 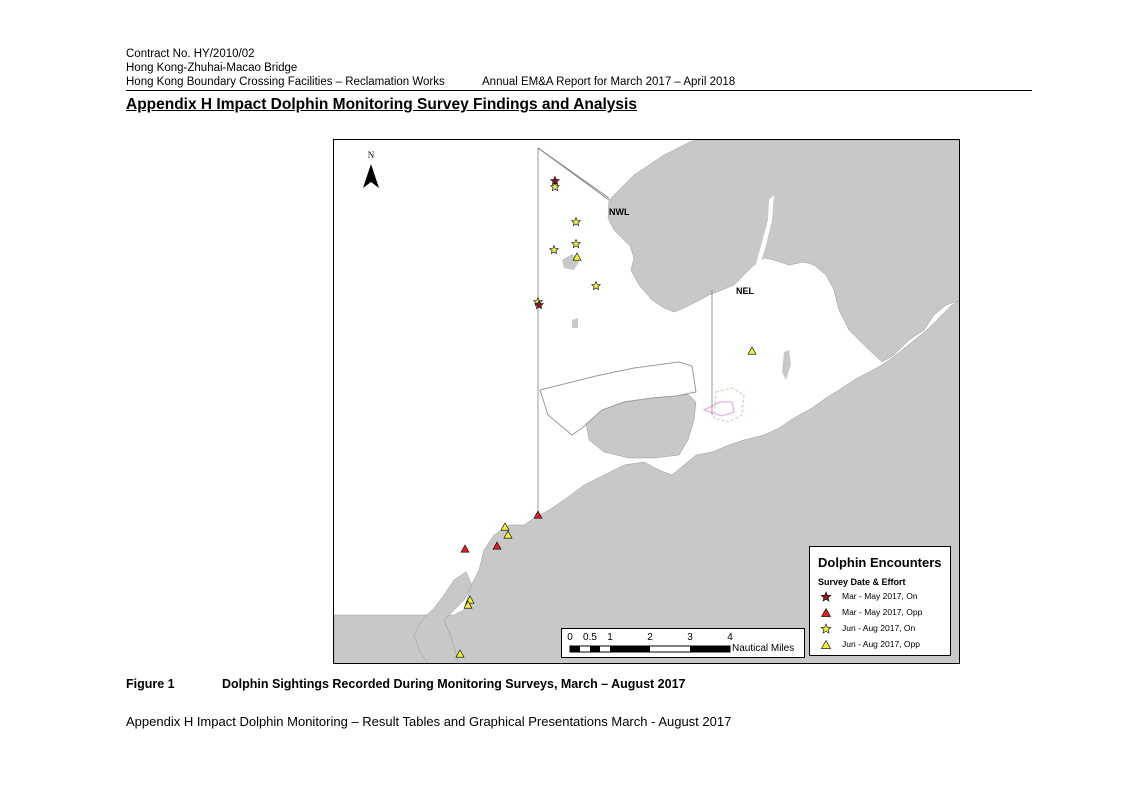 I want to click on legend-item-label: Mar - May 2017, On, so click(x=880, y=596).